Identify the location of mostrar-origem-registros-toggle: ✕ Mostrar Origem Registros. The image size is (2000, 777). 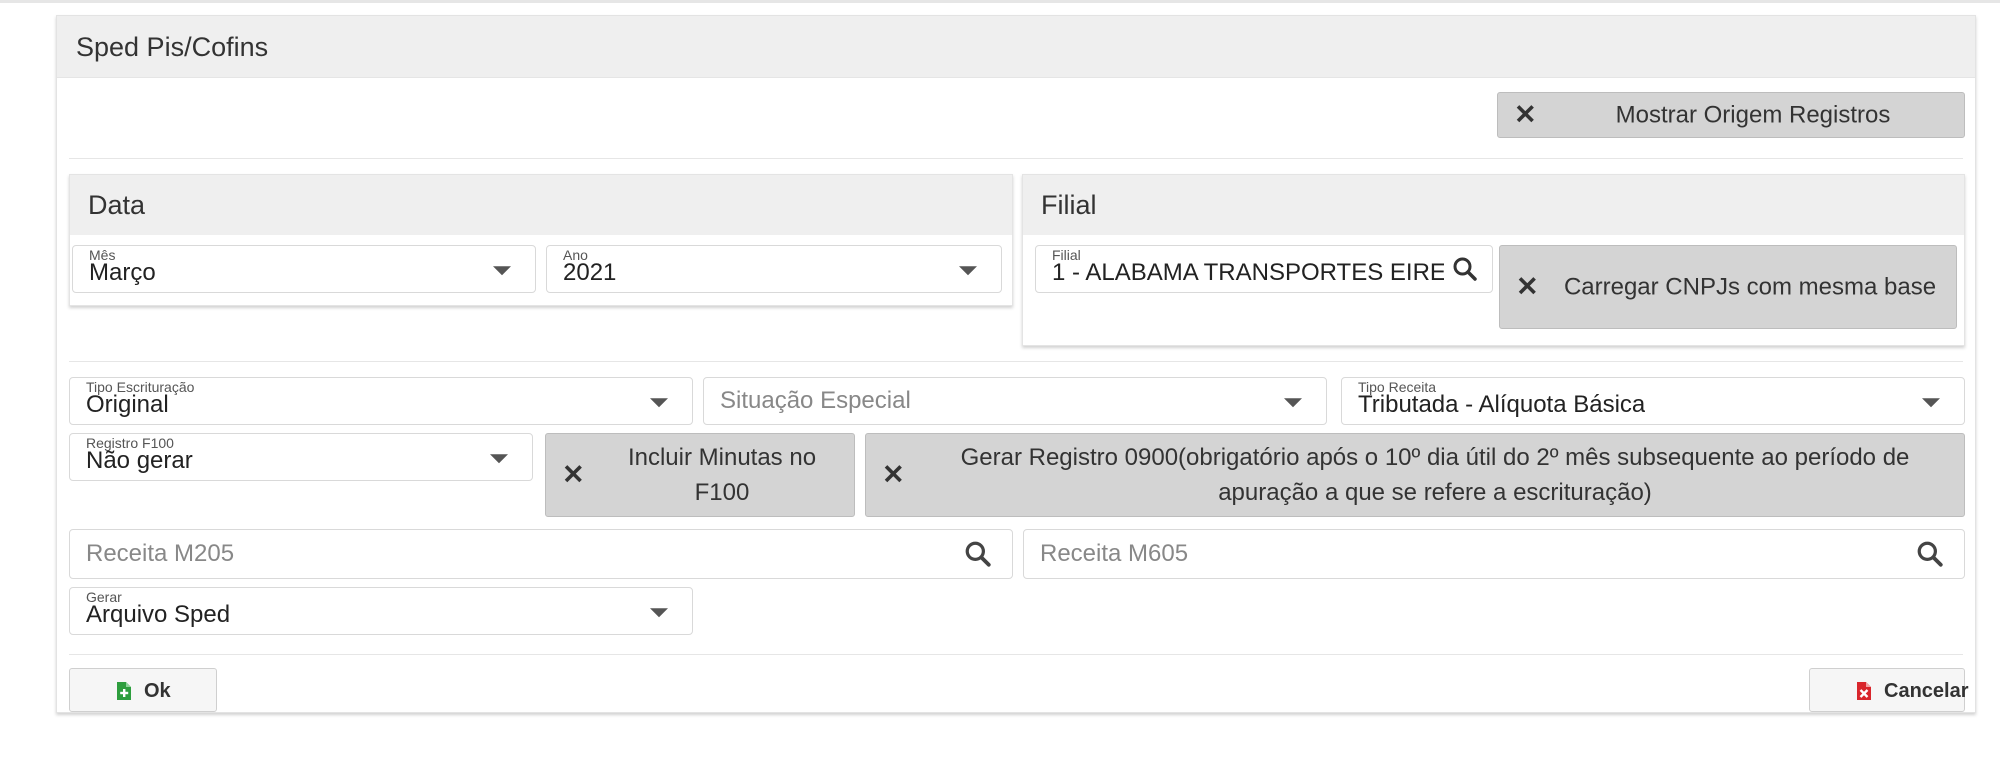
(1731, 115).